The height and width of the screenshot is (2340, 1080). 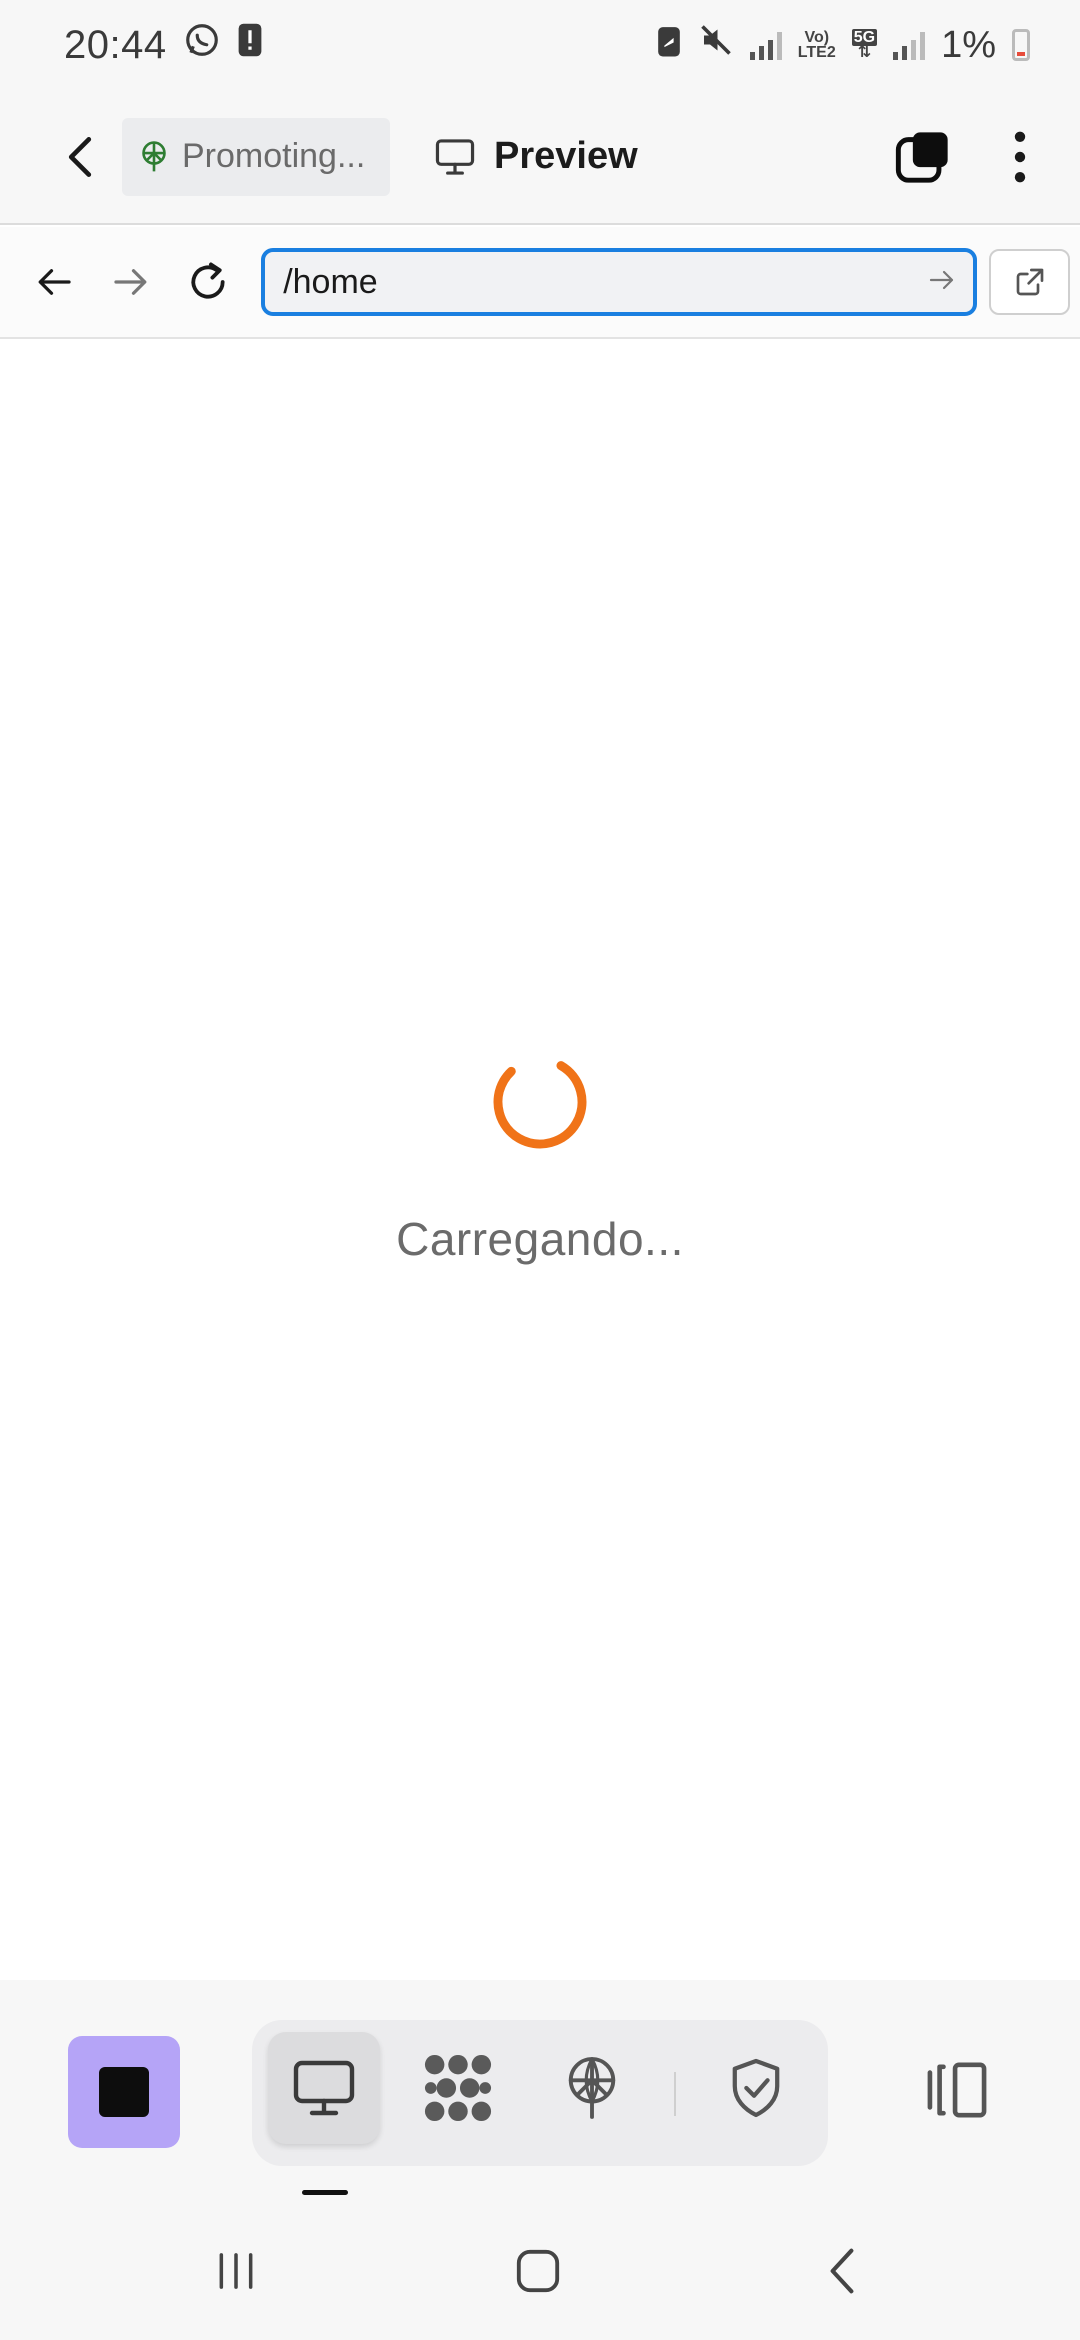 I want to click on desktop-icon, so click(x=324, y=2088).